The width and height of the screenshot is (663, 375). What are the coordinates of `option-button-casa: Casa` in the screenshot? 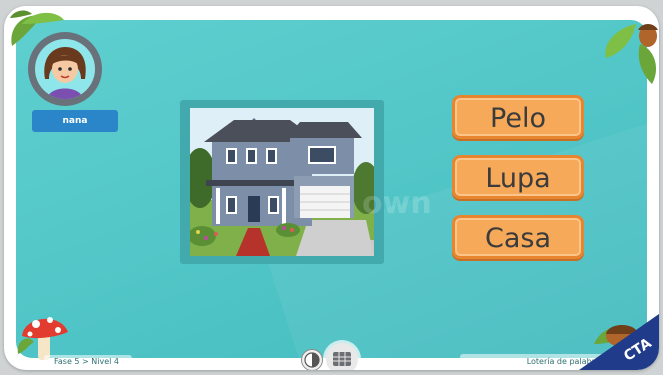 It's located at (518, 237).